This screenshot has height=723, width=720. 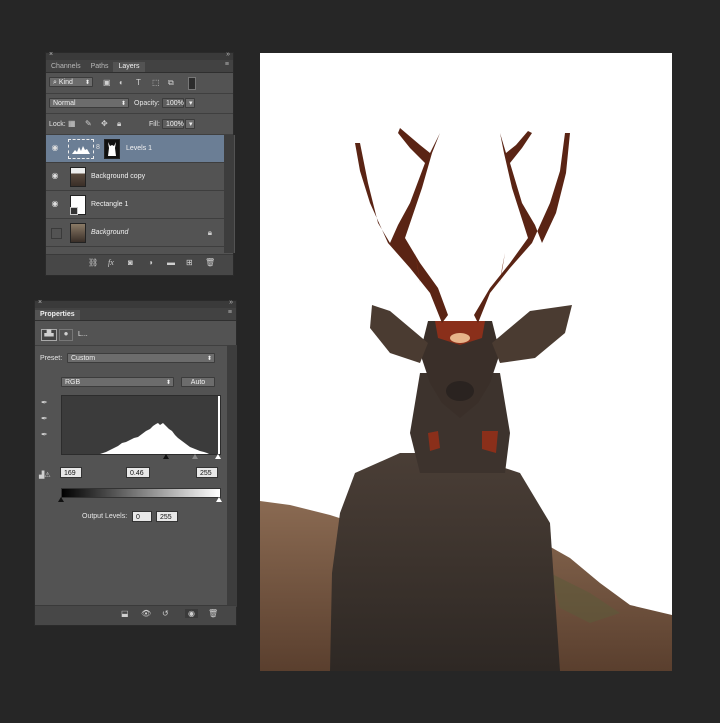 I want to click on lock-all-icon: 🔒︎, so click(x=119, y=124).